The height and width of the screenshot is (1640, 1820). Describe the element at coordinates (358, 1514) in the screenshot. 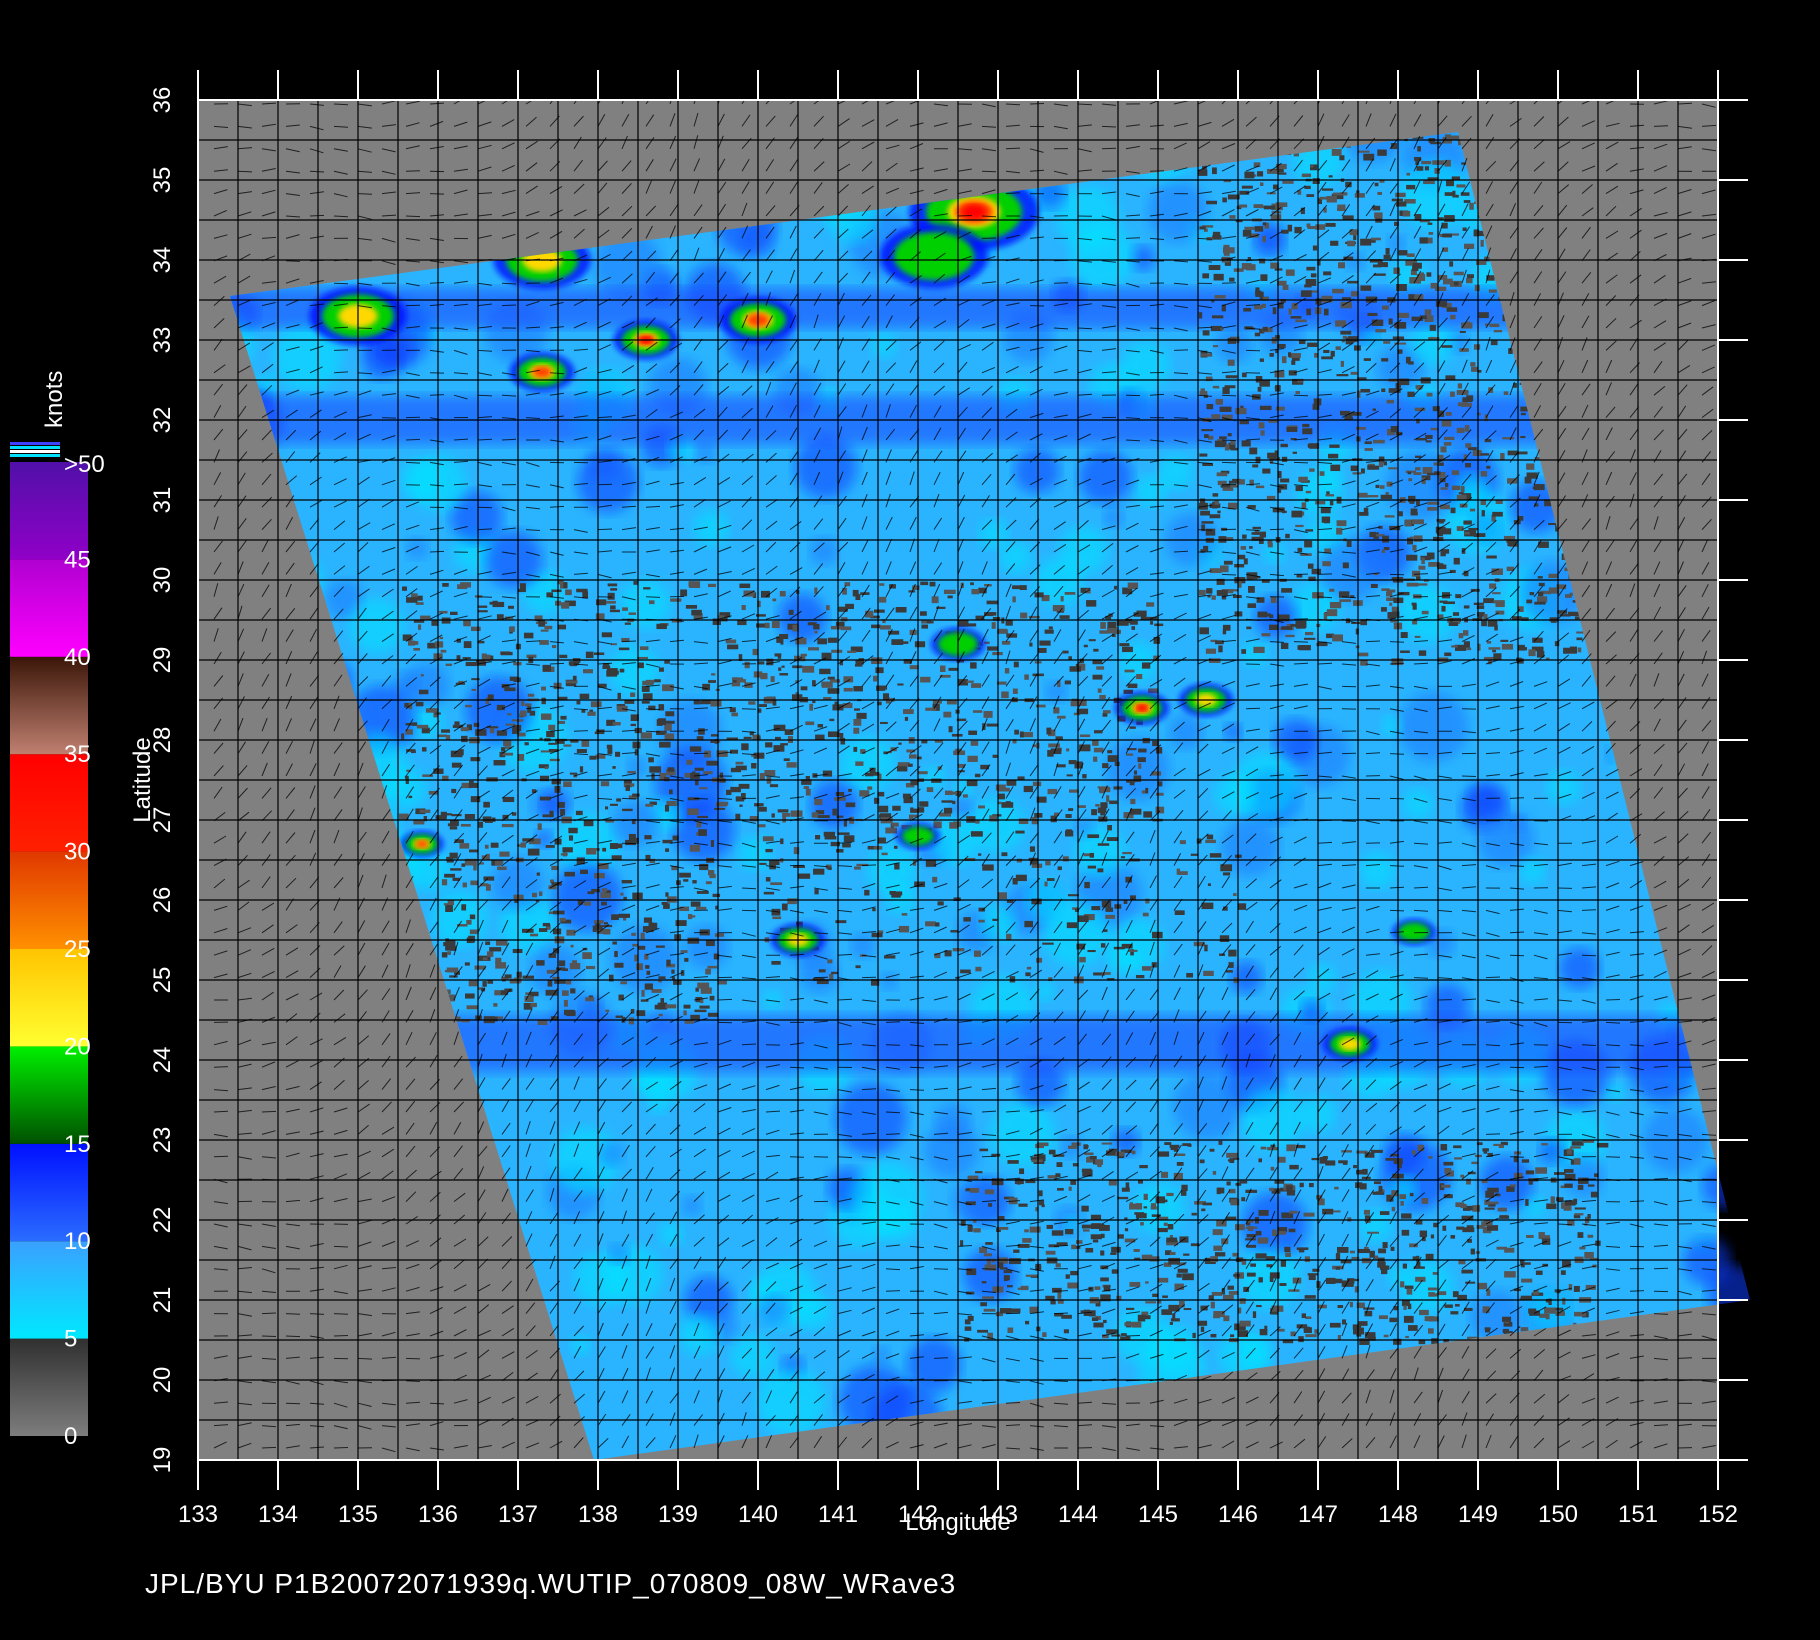

I see `x-tick-label: 135` at that location.